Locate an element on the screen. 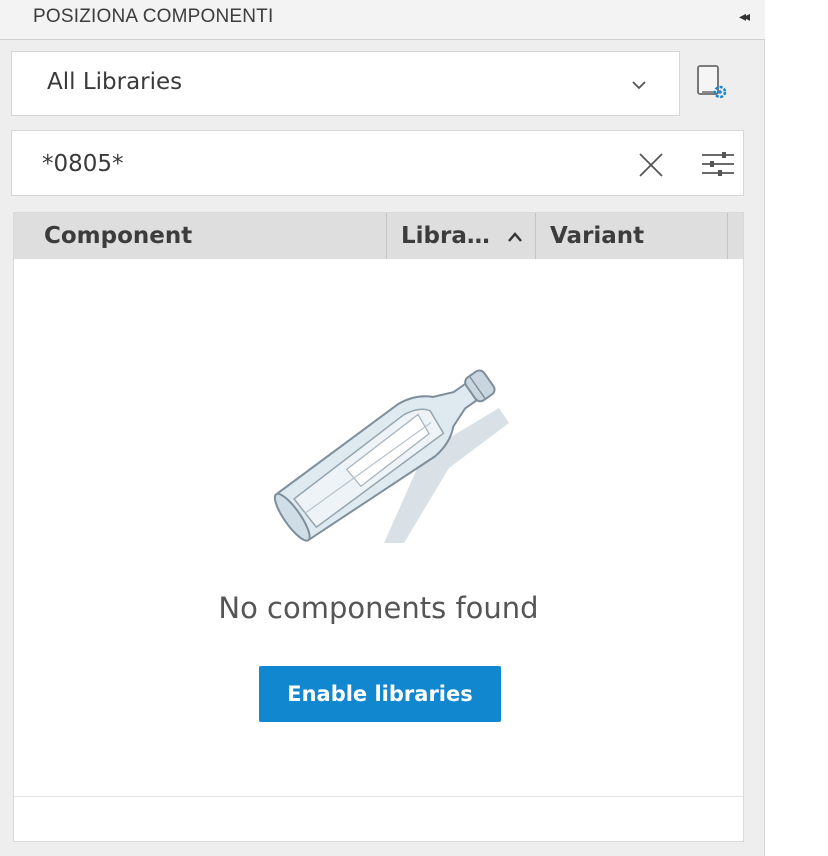 The image size is (828, 856). panel-title: POSIZIONA COMPONENTI is located at coordinates (153, 16).